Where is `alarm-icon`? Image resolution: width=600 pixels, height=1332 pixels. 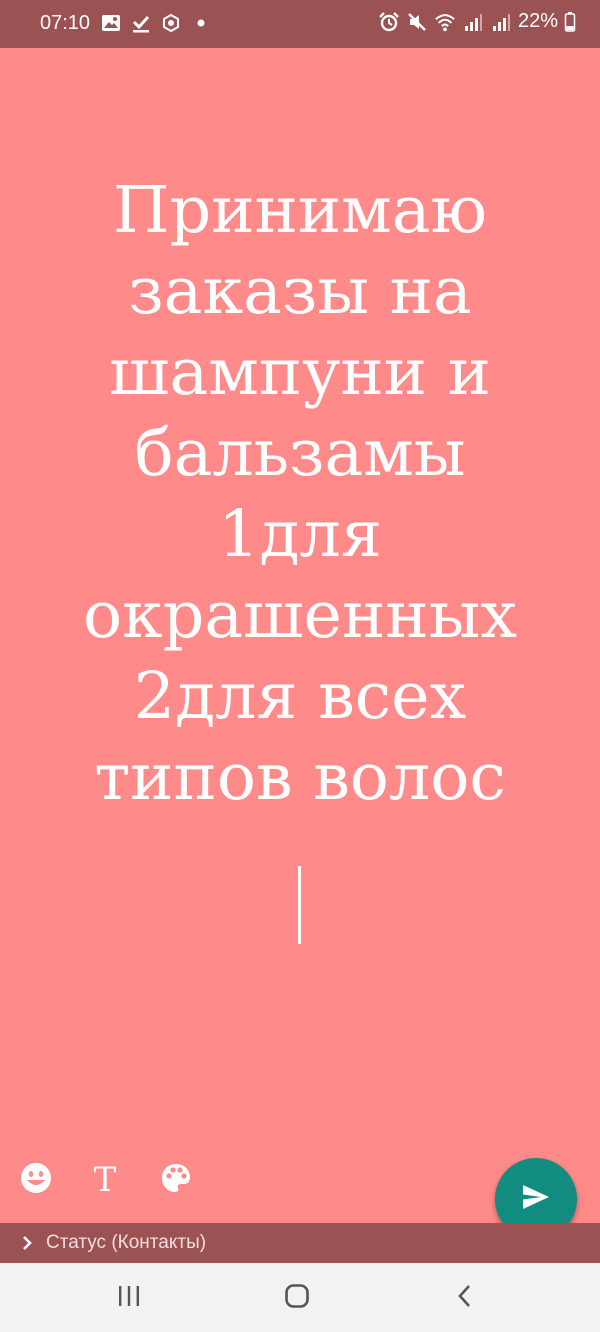
alarm-icon is located at coordinates (389, 22).